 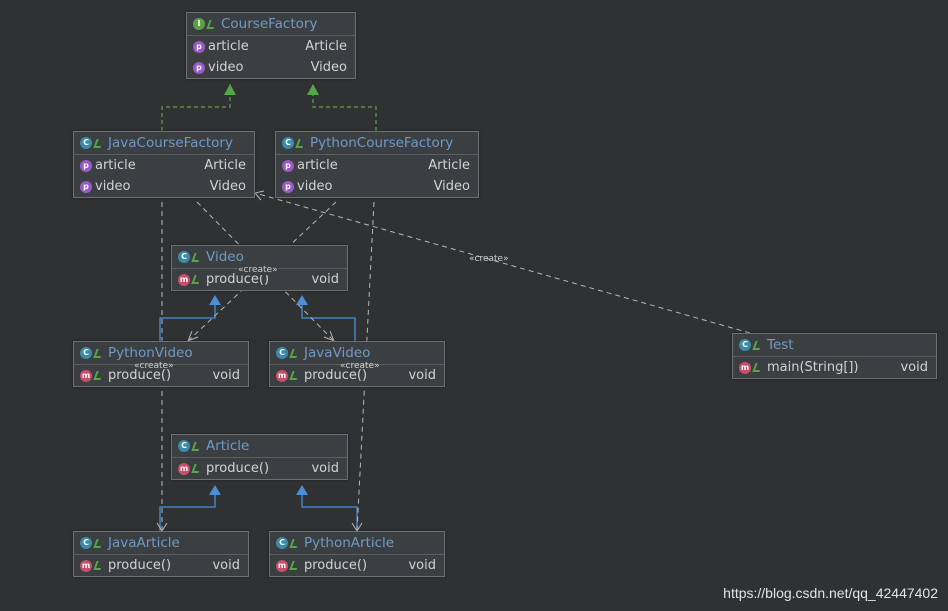 What do you see at coordinates (313, 89) in the screenshot?
I see `realization-arrowhead-right` at bounding box center [313, 89].